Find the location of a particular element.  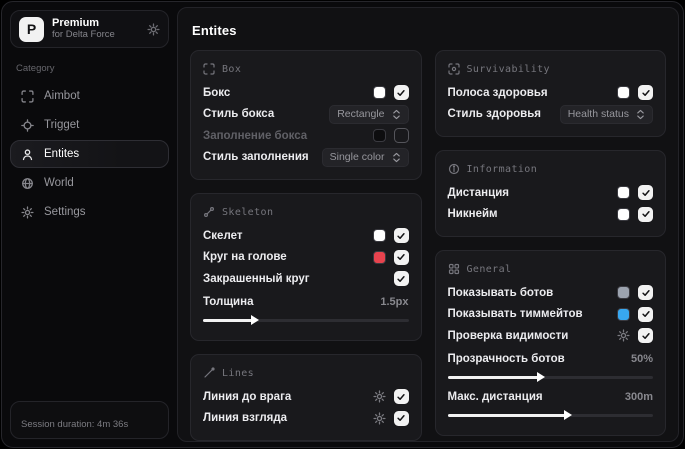

card-header-label: Skeleton is located at coordinates (248, 212).